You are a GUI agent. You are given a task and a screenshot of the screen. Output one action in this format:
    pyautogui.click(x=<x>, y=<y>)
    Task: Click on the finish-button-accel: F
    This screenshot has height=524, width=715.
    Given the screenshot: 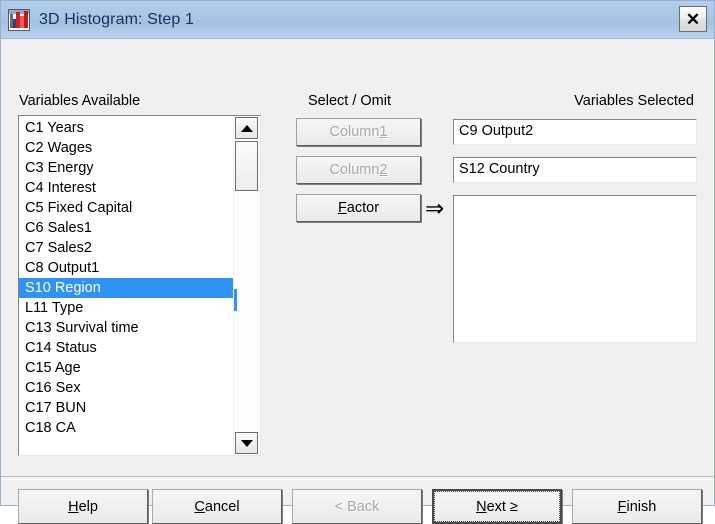 What is the action you would take?
    pyautogui.click(x=622, y=506)
    